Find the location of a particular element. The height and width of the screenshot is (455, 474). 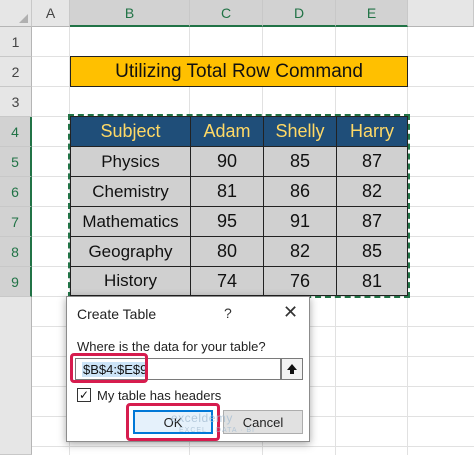

collapse-dialog-button is located at coordinates (292, 369).